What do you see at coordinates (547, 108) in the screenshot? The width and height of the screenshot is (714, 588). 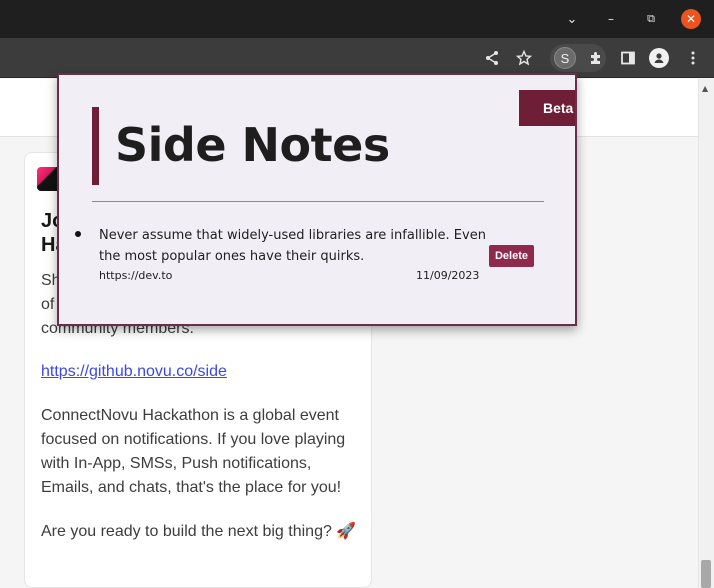 I see `beta-badge: Beta` at bounding box center [547, 108].